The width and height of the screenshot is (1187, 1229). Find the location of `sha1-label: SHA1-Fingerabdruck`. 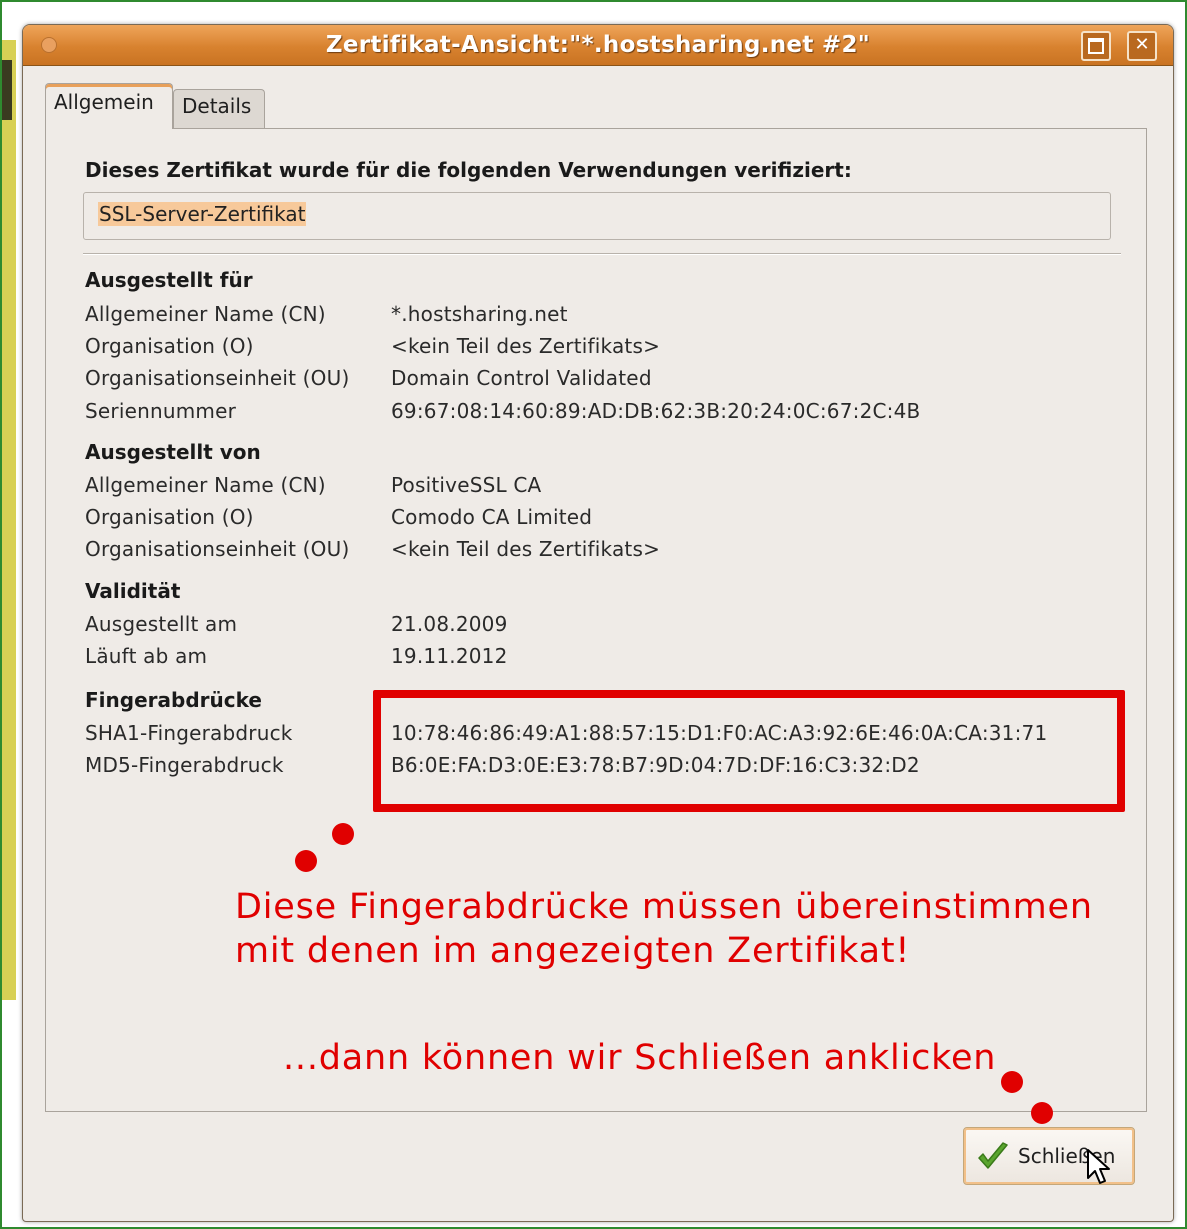

sha1-label: SHA1-Fingerabdruck is located at coordinates (189, 733).